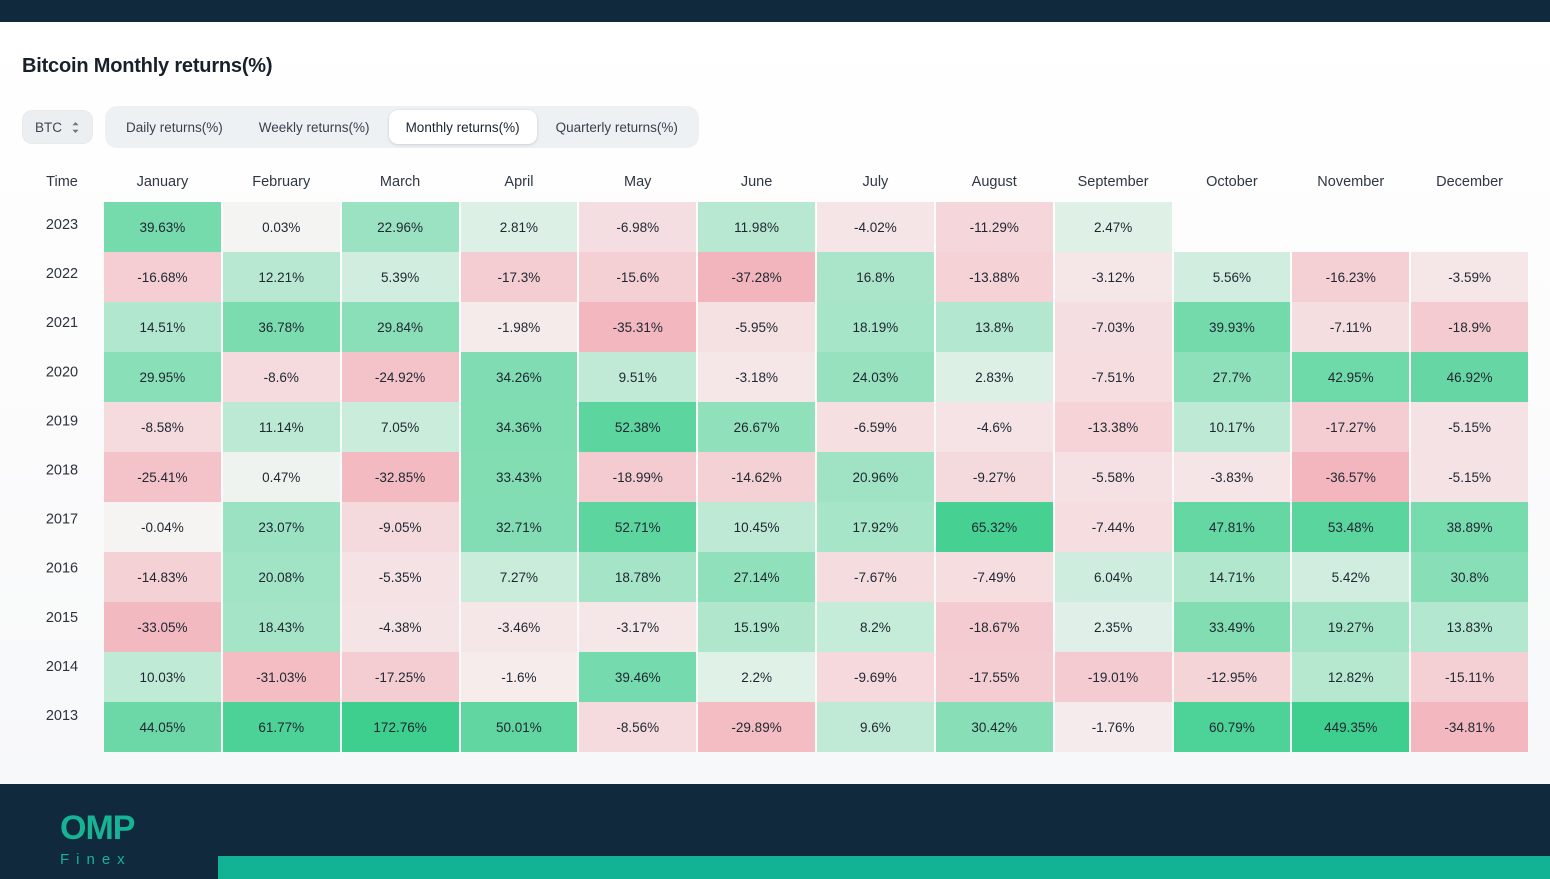 The image size is (1550, 879). Describe the element at coordinates (1469, 377) in the screenshot. I see `heatmap-cell: 46.92%` at that location.